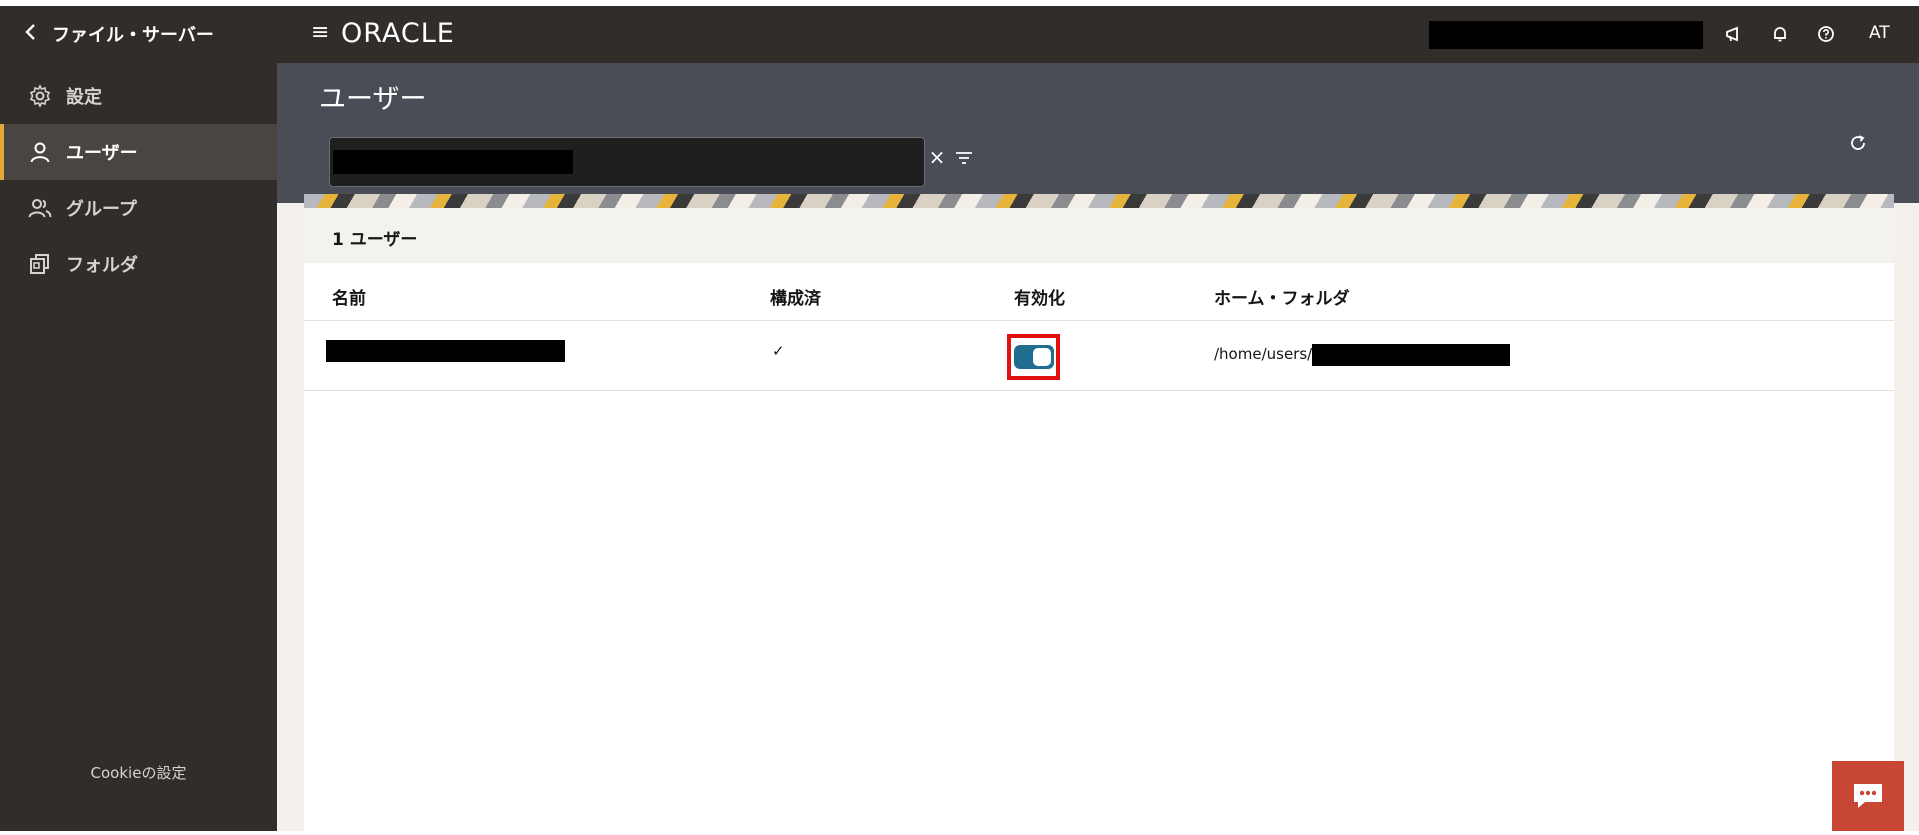 The width and height of the screenshot is (1919, 835). Describe the element at coordinates (1566, 35) in the screenshot. I see `redacted-region` at that location.